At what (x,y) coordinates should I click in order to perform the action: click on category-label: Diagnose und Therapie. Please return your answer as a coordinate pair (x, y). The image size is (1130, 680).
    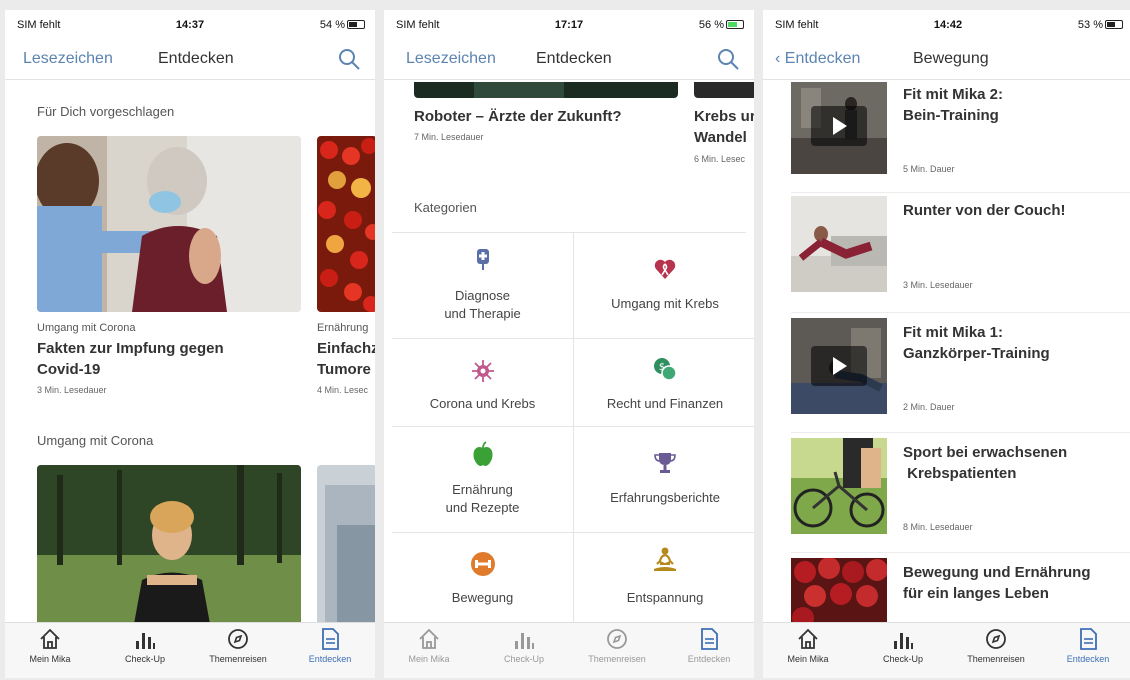
    Looking at the image, I should click on (482, 304).